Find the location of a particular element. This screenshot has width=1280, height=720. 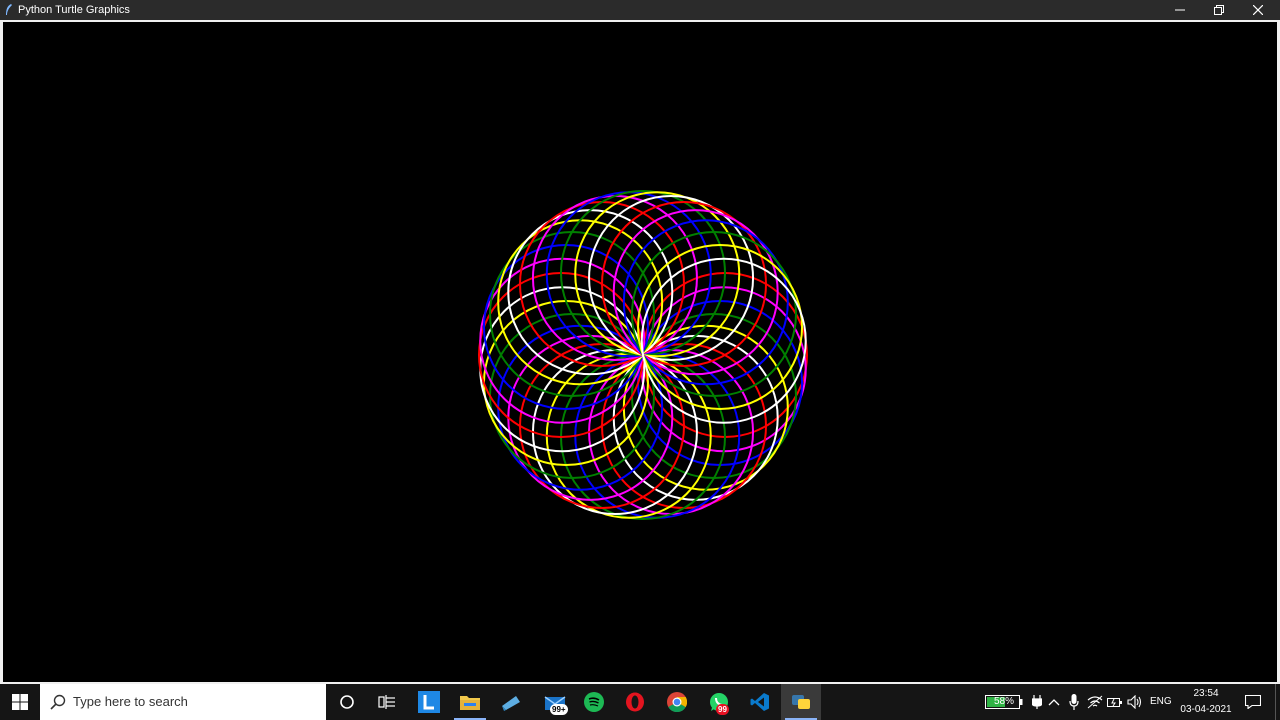

search-placeholder: Type here to search is located at coordinates (130, 701).